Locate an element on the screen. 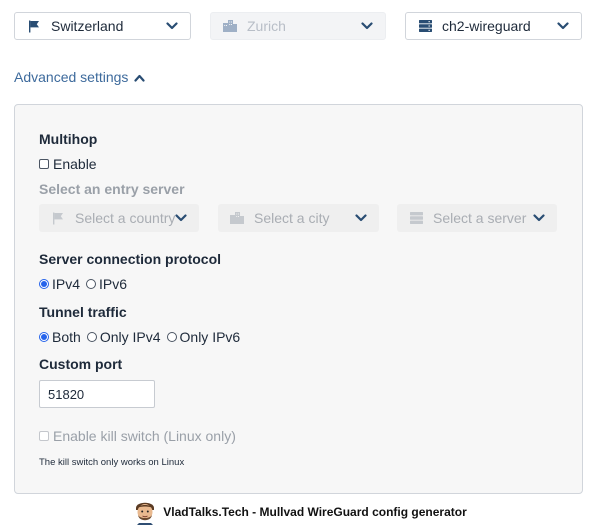 This screenshot has width=600, height=526. entry-server-heading: Select an entry server is located at coordinates (112, 189).